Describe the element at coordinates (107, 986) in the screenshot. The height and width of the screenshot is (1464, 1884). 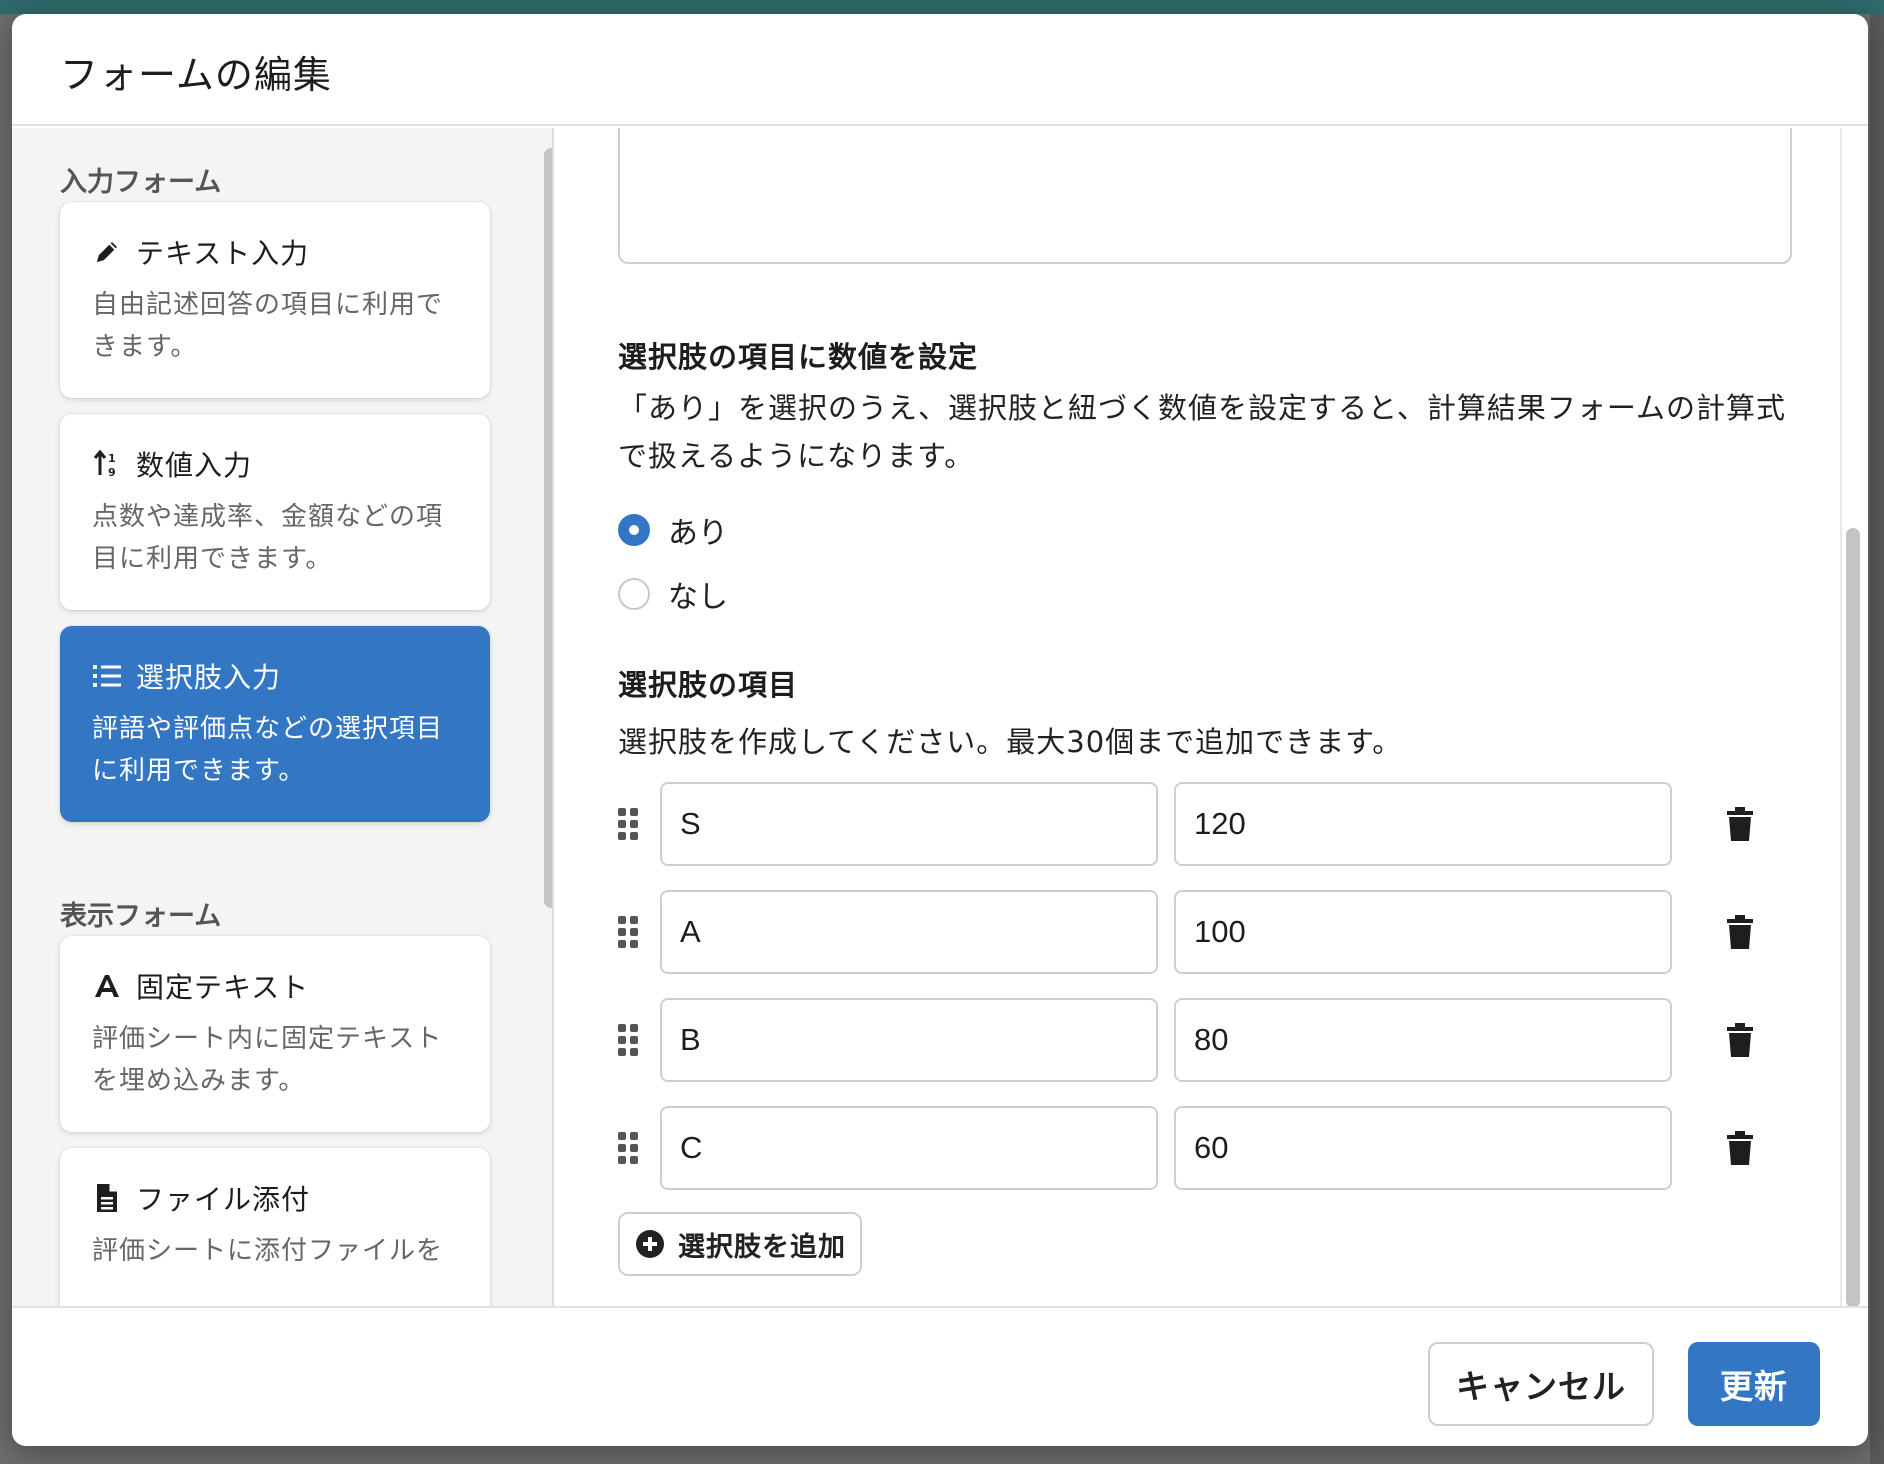
I see `font-icon` at that location.